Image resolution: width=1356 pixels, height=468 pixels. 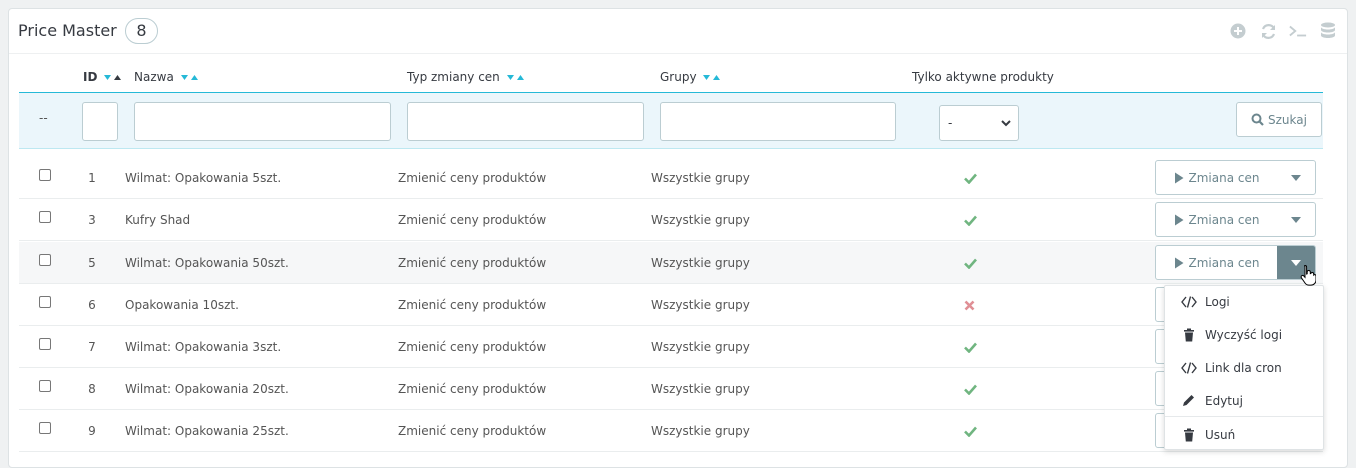 I want to click on chevron-down-icon, so click(x=1006, y=123).